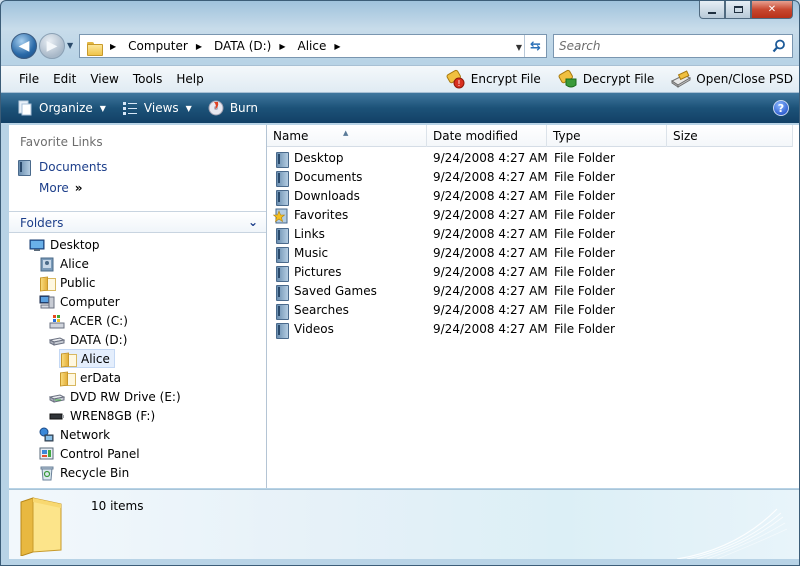 The height and width of the screenshot is (566, 800). I want to click on views-button: Views ▼, so click(157, 108).